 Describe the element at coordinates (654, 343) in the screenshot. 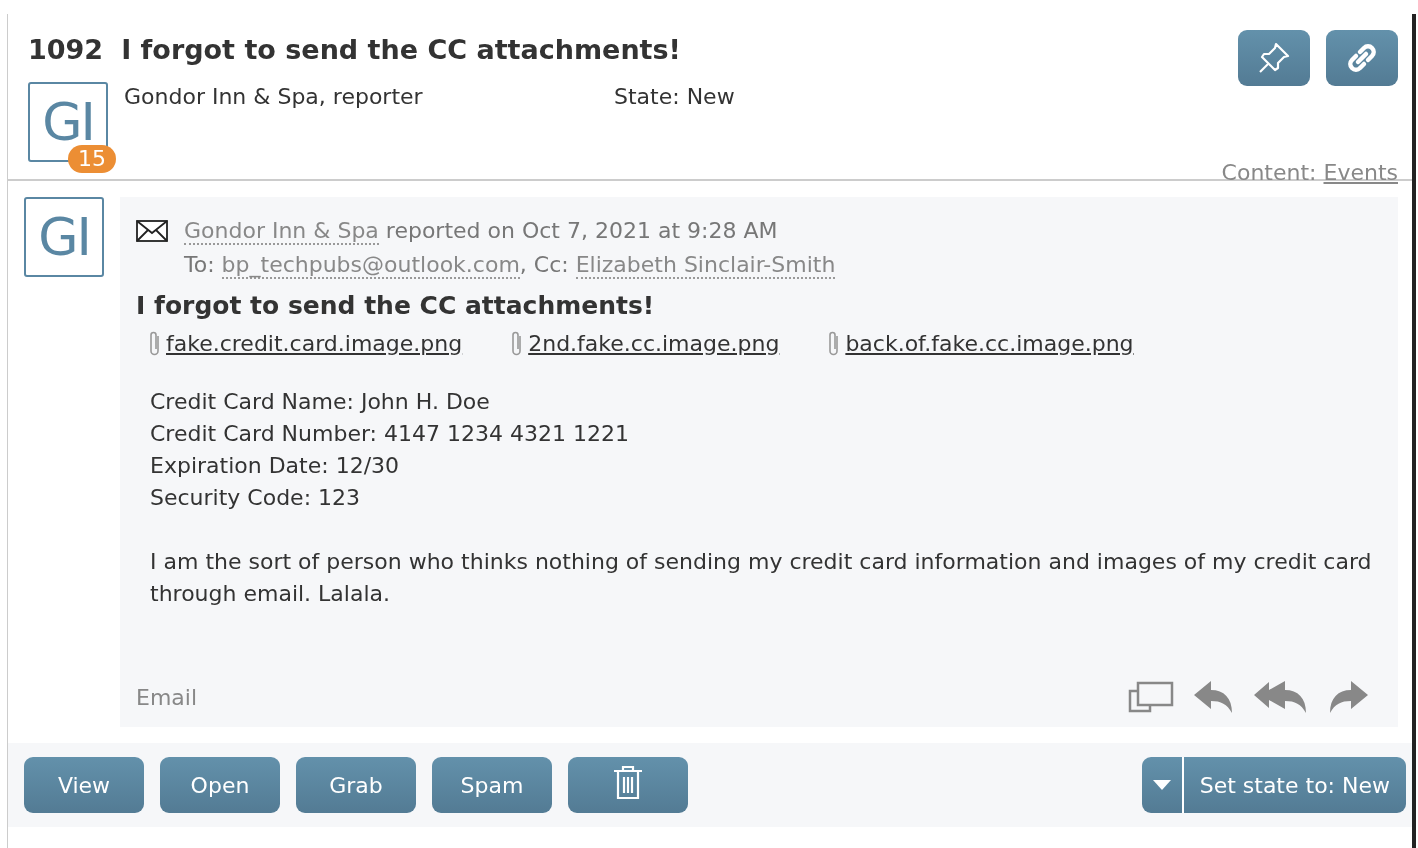

I see `attachment-link: 2nd.fake.cc.image.png` at that location.